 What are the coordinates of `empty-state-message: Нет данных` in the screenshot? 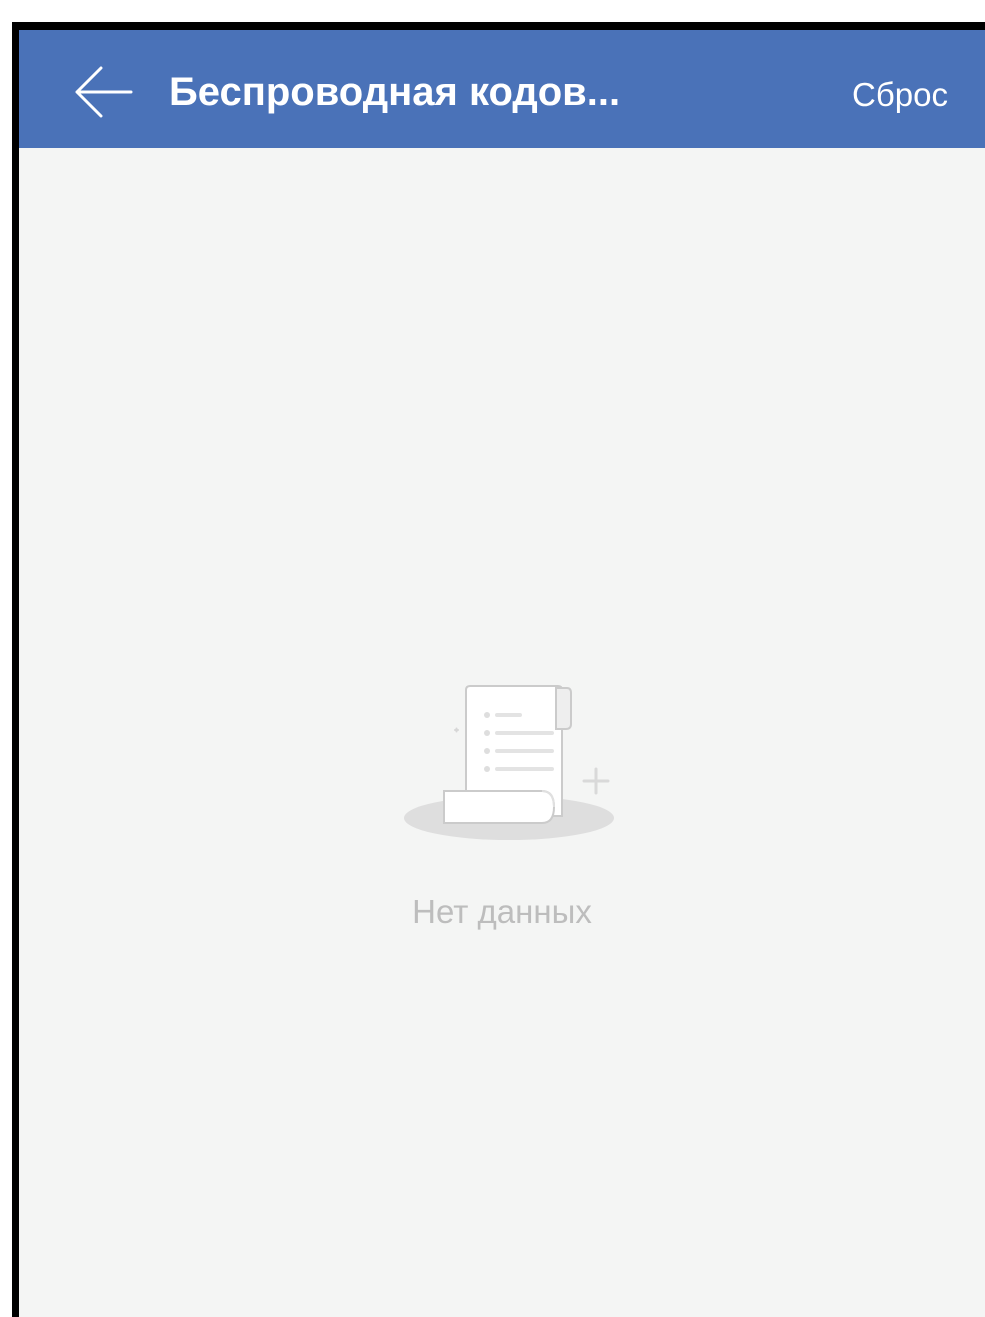 It's located at (502, 911).